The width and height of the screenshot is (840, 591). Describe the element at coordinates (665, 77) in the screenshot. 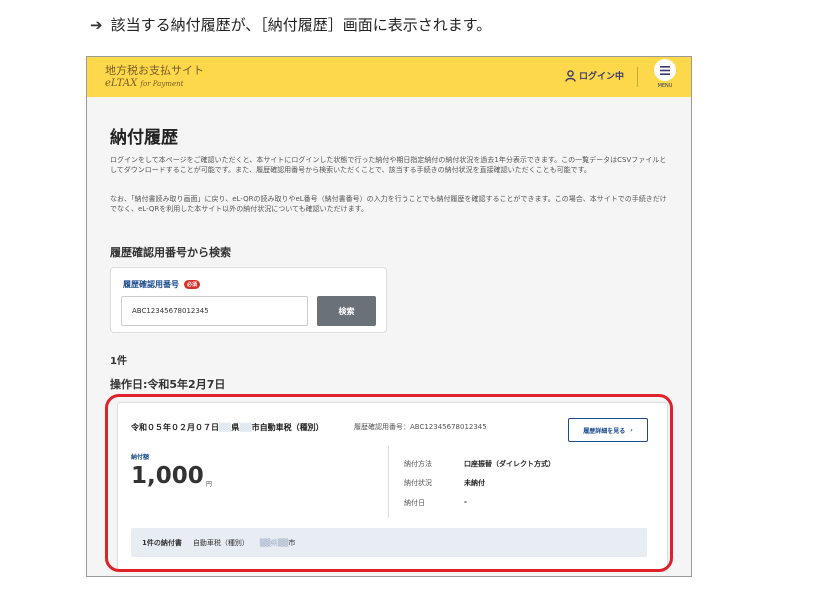

I see `menu-button: MENU` at that location.